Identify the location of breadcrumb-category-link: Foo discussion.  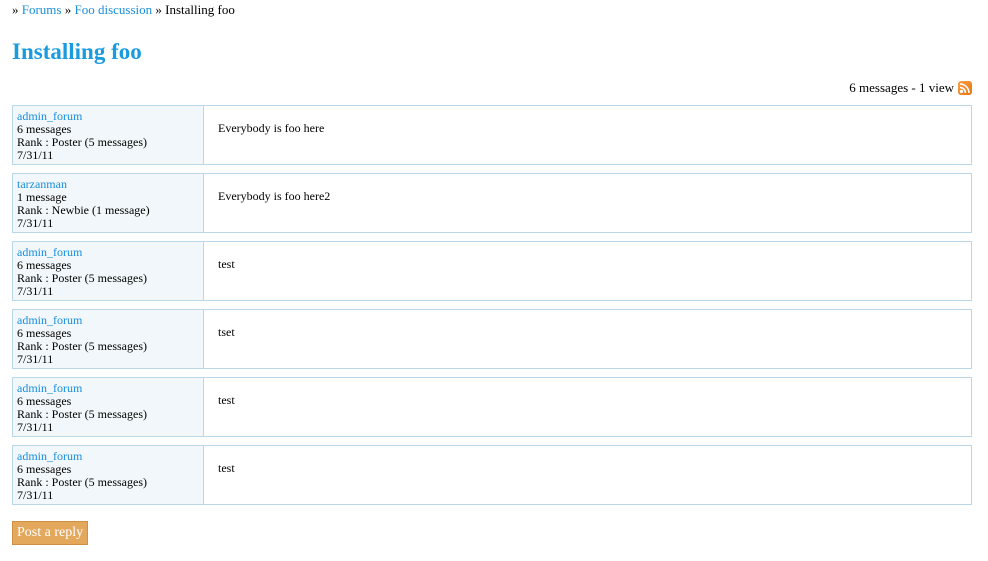
(113, 9).